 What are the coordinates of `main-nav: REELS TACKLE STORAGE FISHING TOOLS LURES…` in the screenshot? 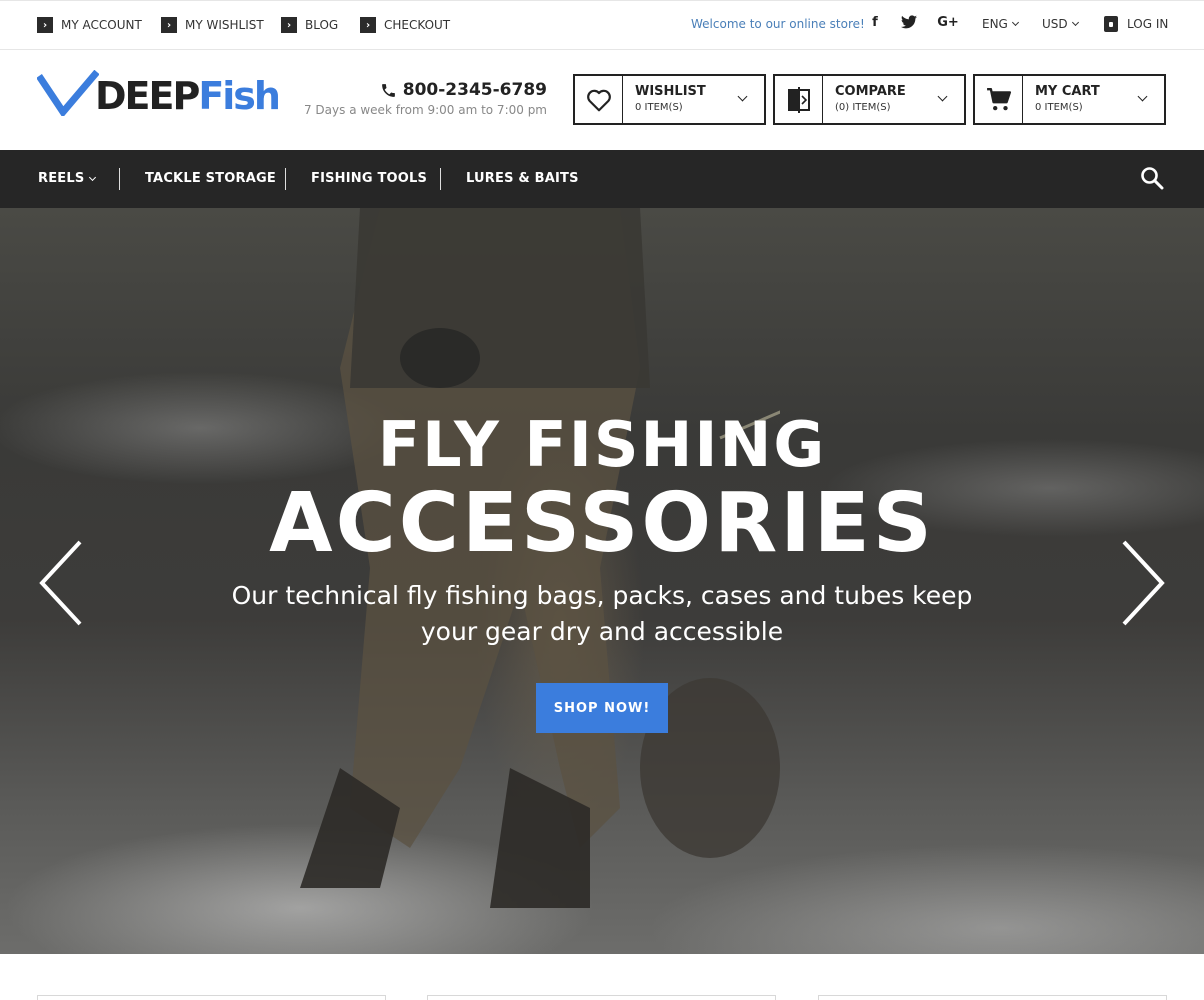 It's located at (602, 179).